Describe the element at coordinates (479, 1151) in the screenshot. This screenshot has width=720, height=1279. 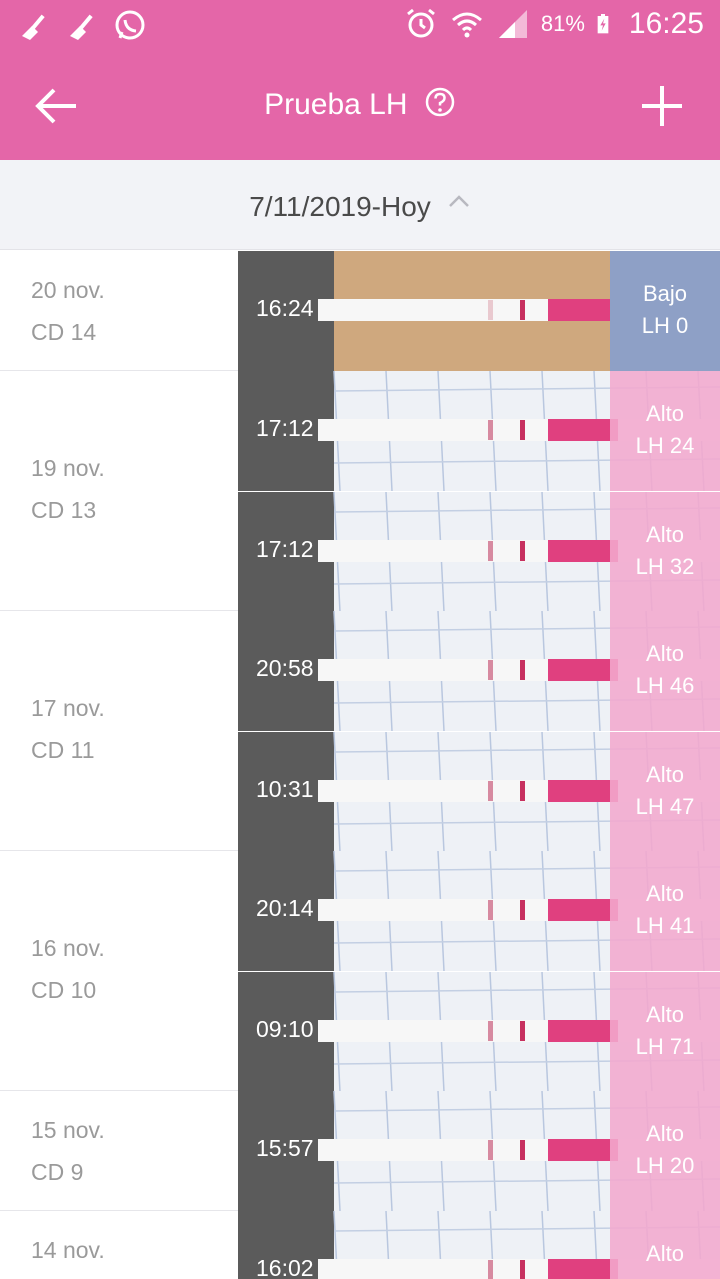
I see `test-entry: 15:57 Alto LH 20` at that location.